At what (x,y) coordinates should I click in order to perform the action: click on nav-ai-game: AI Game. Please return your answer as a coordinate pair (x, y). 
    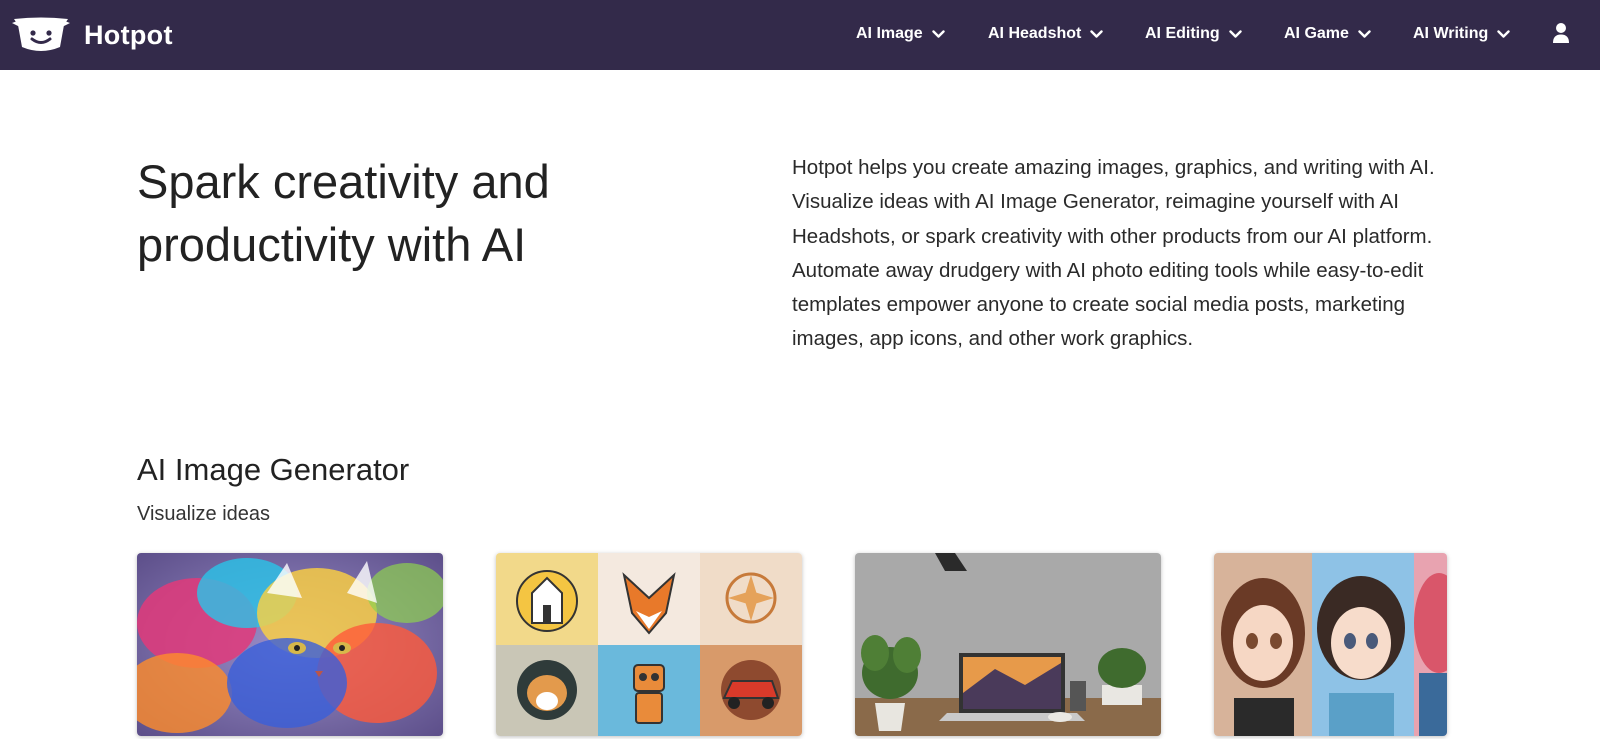
    Looking at the image, I should click on (1327, 34).